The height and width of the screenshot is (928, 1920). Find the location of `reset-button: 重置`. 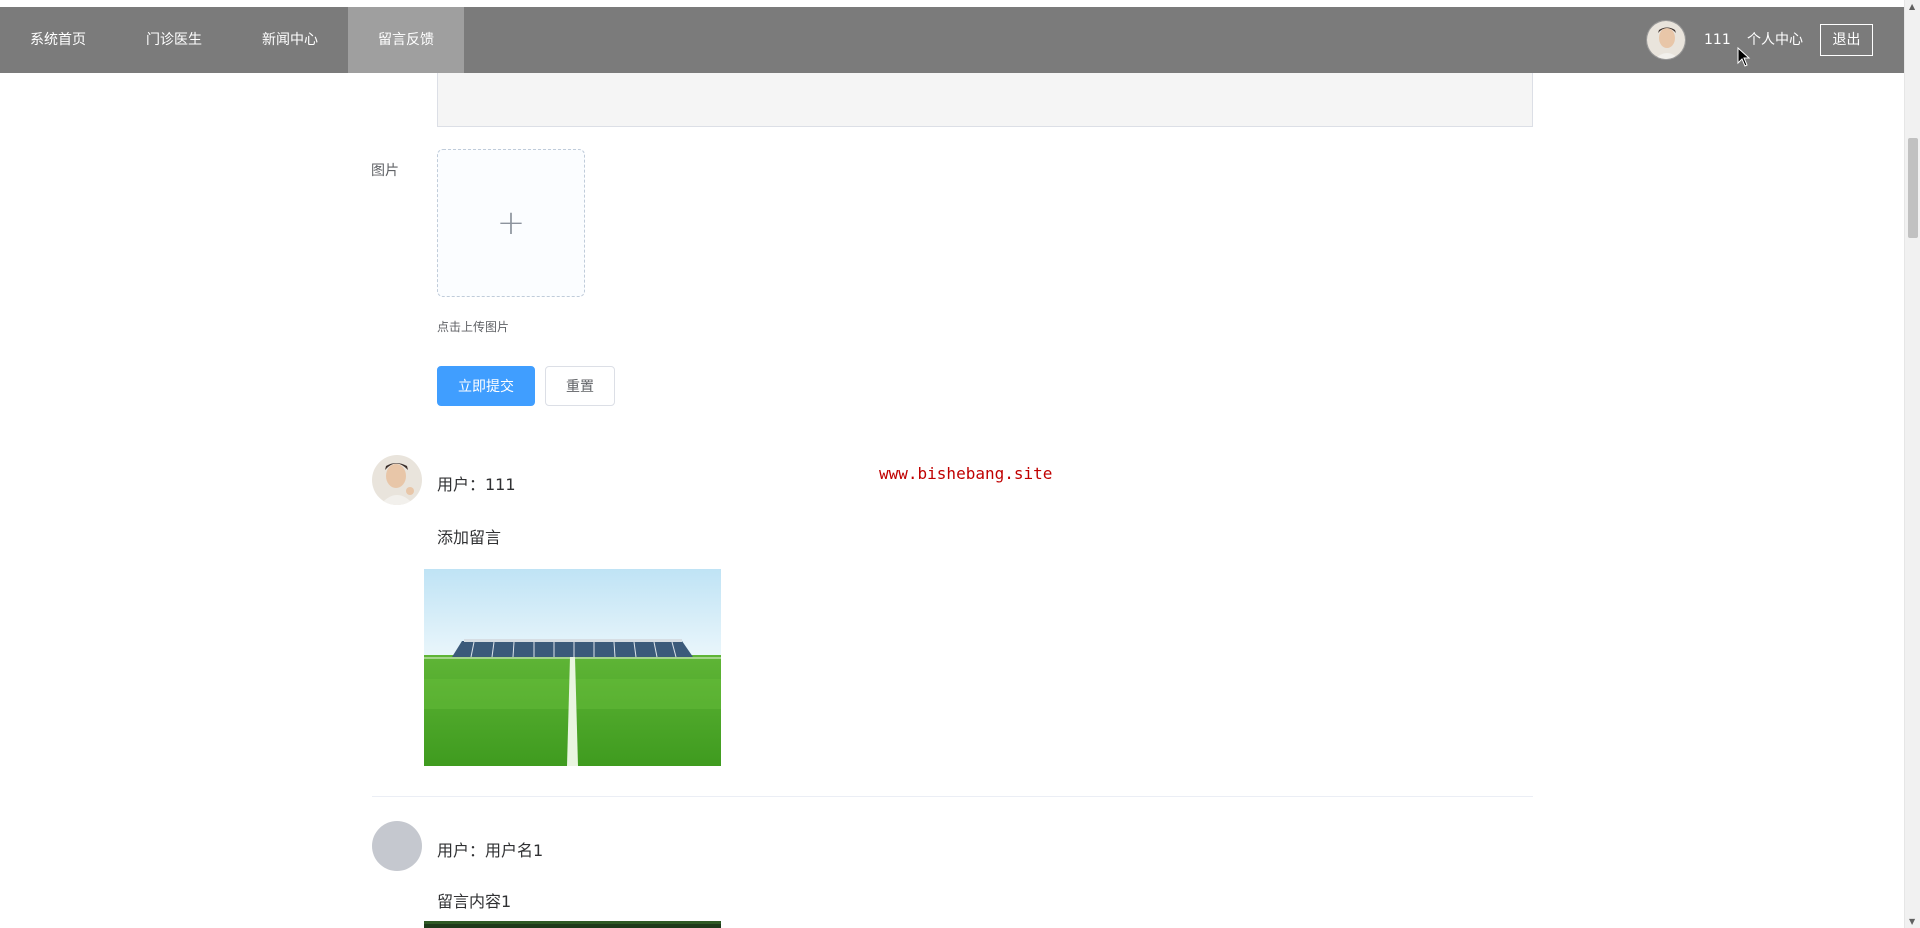

reset-button: 重置 is located at coordinates (580, 386).